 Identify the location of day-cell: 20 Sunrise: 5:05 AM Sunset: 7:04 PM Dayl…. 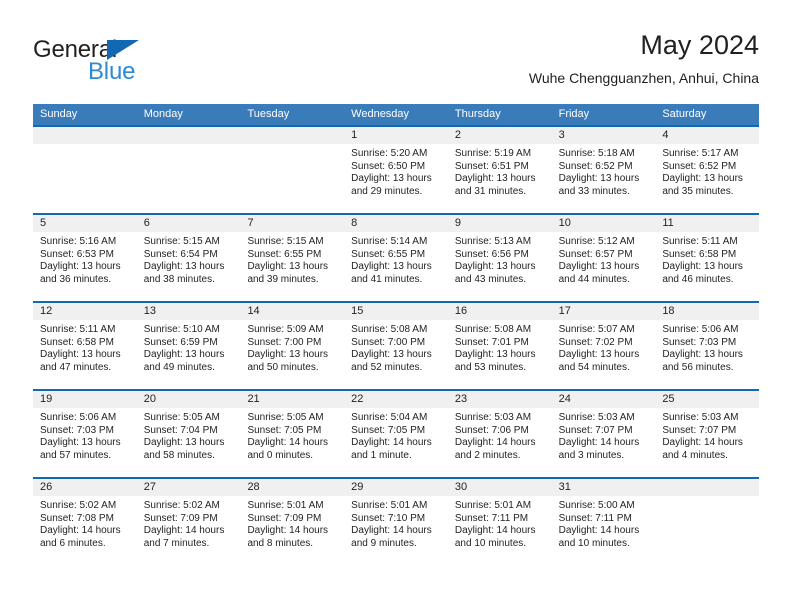
(188, 434).